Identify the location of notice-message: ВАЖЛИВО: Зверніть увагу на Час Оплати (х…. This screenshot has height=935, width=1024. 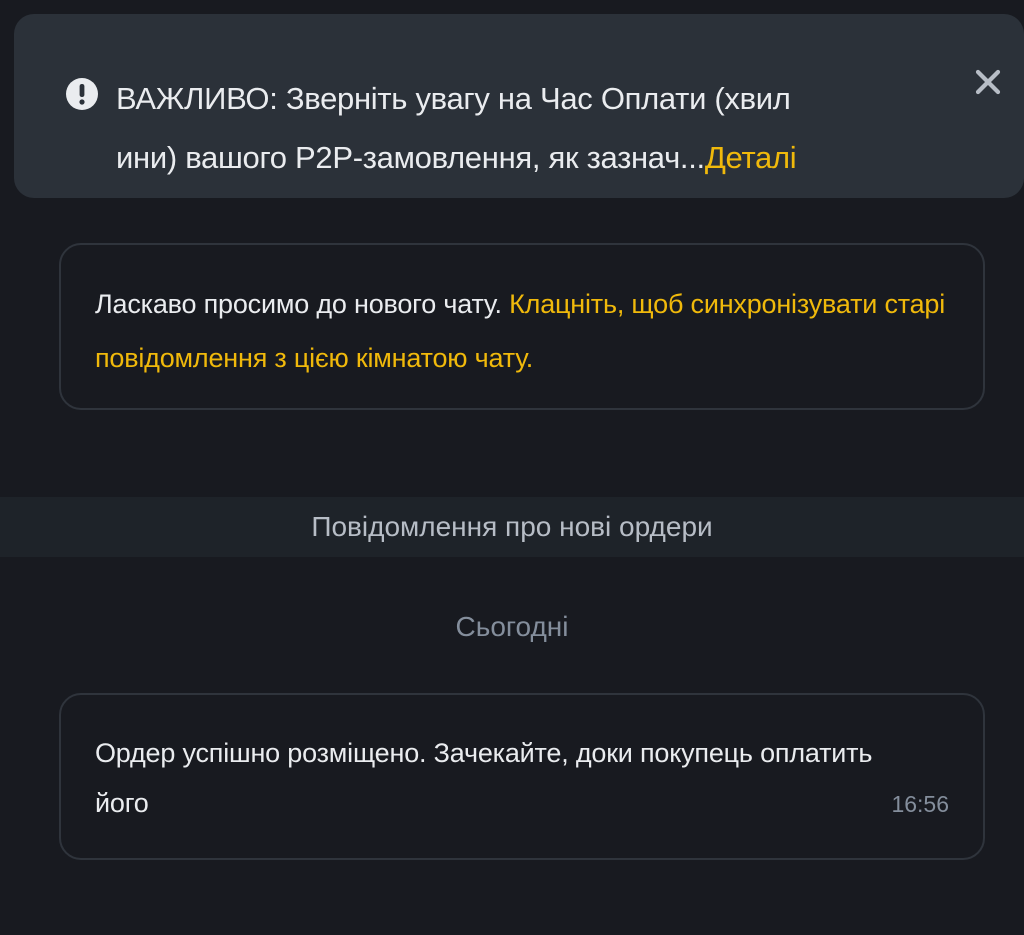
(541, 128).